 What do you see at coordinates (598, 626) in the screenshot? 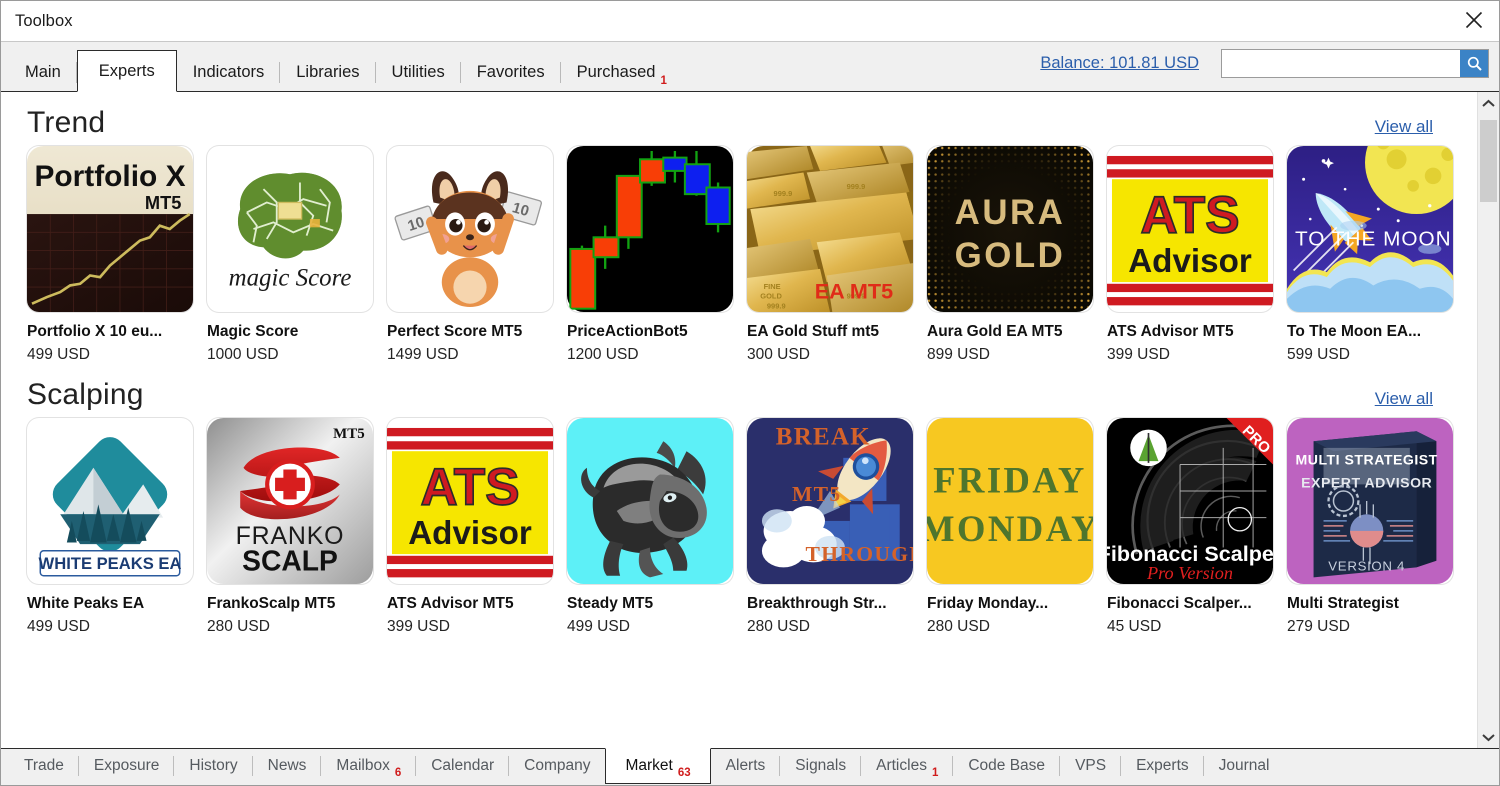
I see `product-price: 499 USD` at bounding box center [598, 626].